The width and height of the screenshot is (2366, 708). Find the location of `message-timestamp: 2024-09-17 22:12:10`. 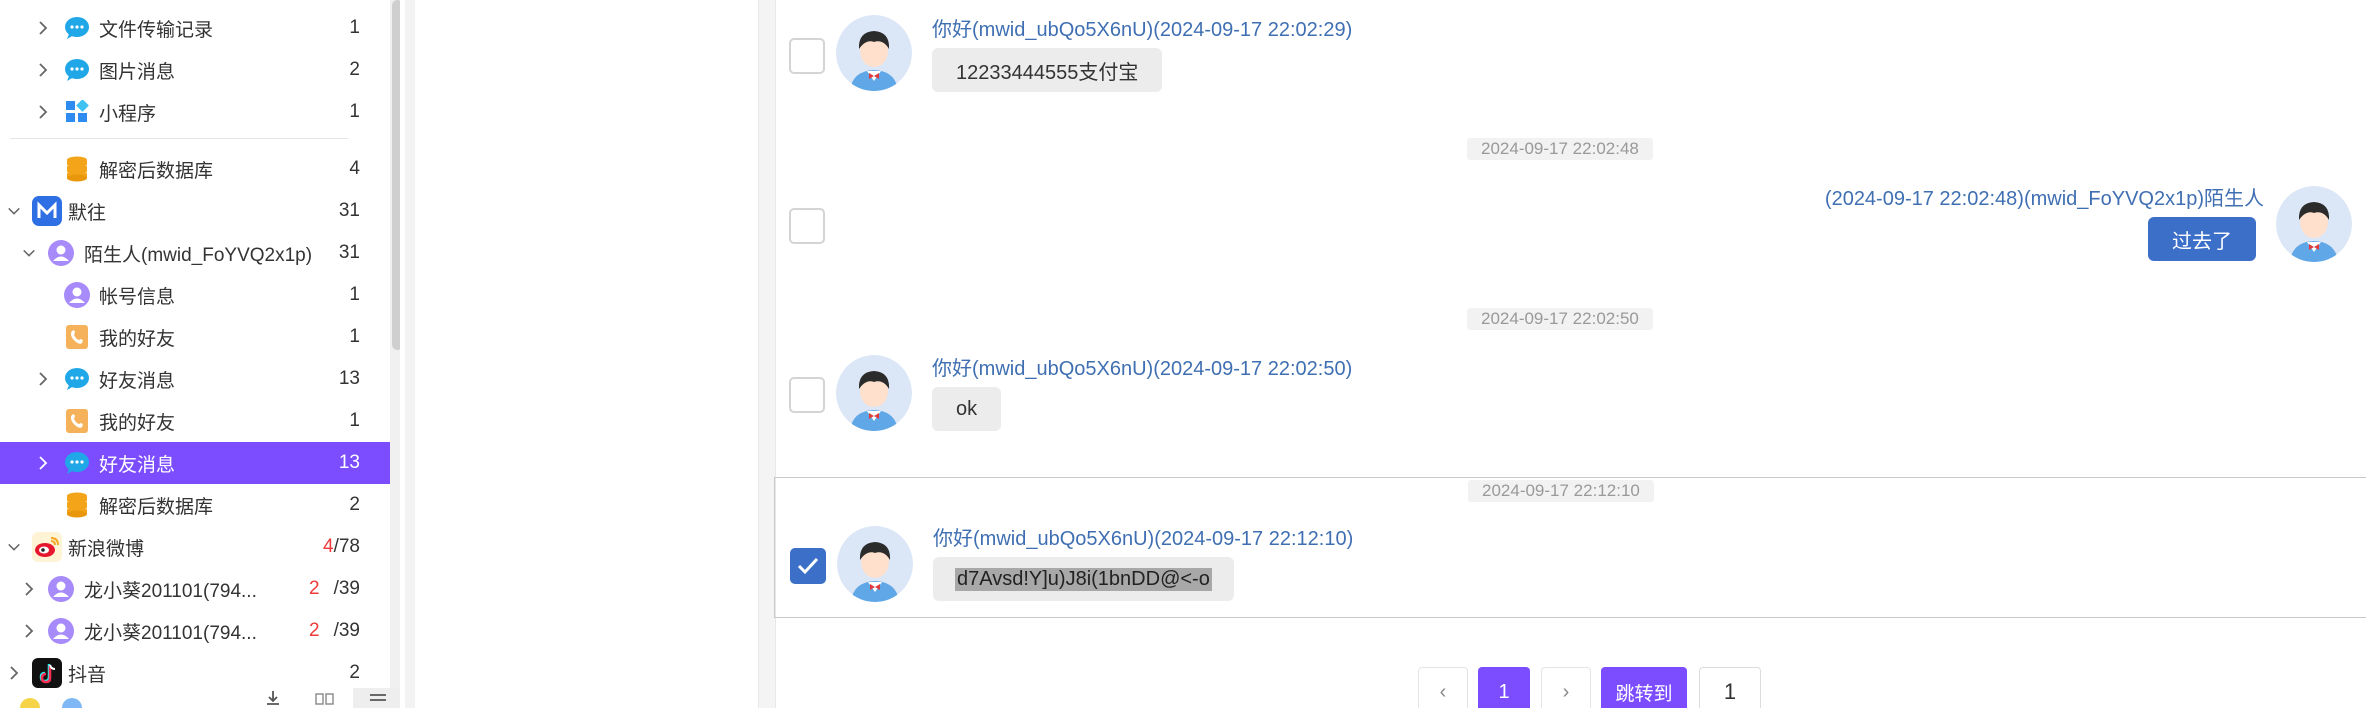

message-timestamp: 2024-09-17 22:12:10 is located at coordinates (1561, 491).